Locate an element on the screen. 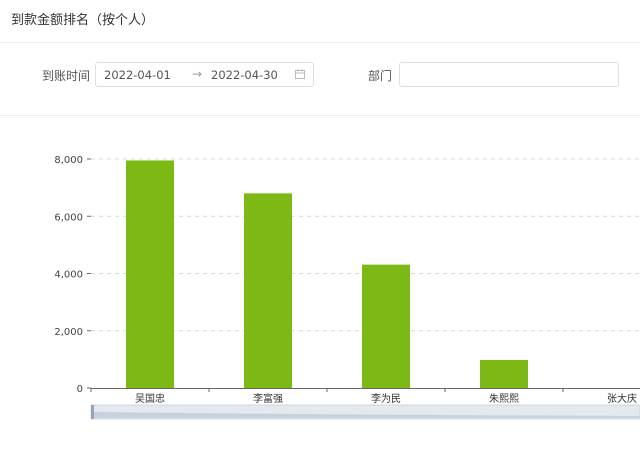 This screenshot has width=640, height=449. y-tick-label: 4,000 is located at coordinates (68, 275).